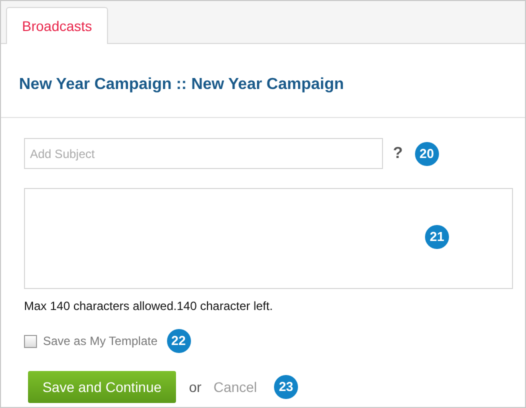 This screenshot has height=408, width=526. I want to click on subject-field: Add Subject, so click(203, 153).